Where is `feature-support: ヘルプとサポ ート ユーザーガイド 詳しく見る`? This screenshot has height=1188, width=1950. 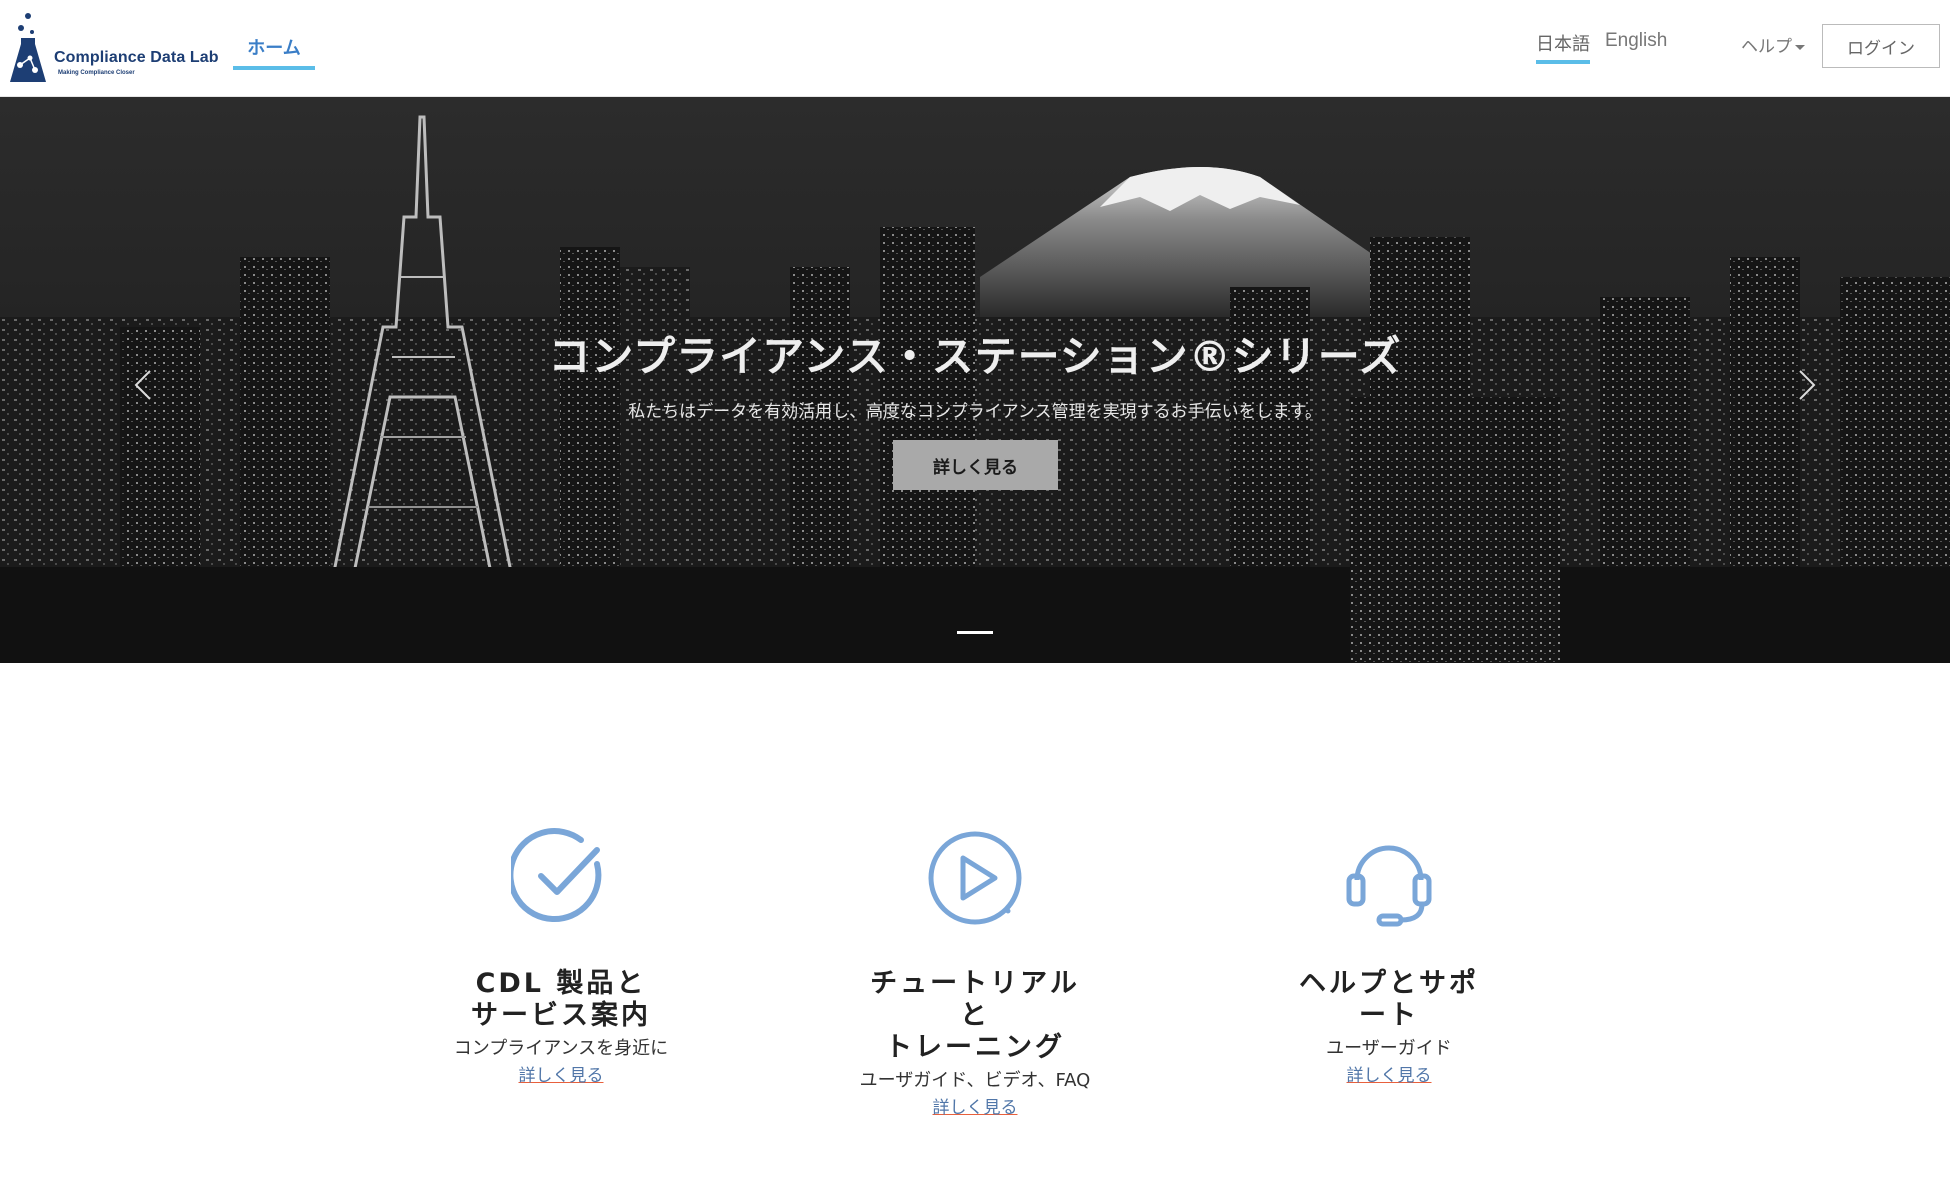
feature-support: ヘルプとサポ ート ユーザーガイド 詳しく見る is located at coordinates (1389, 958).